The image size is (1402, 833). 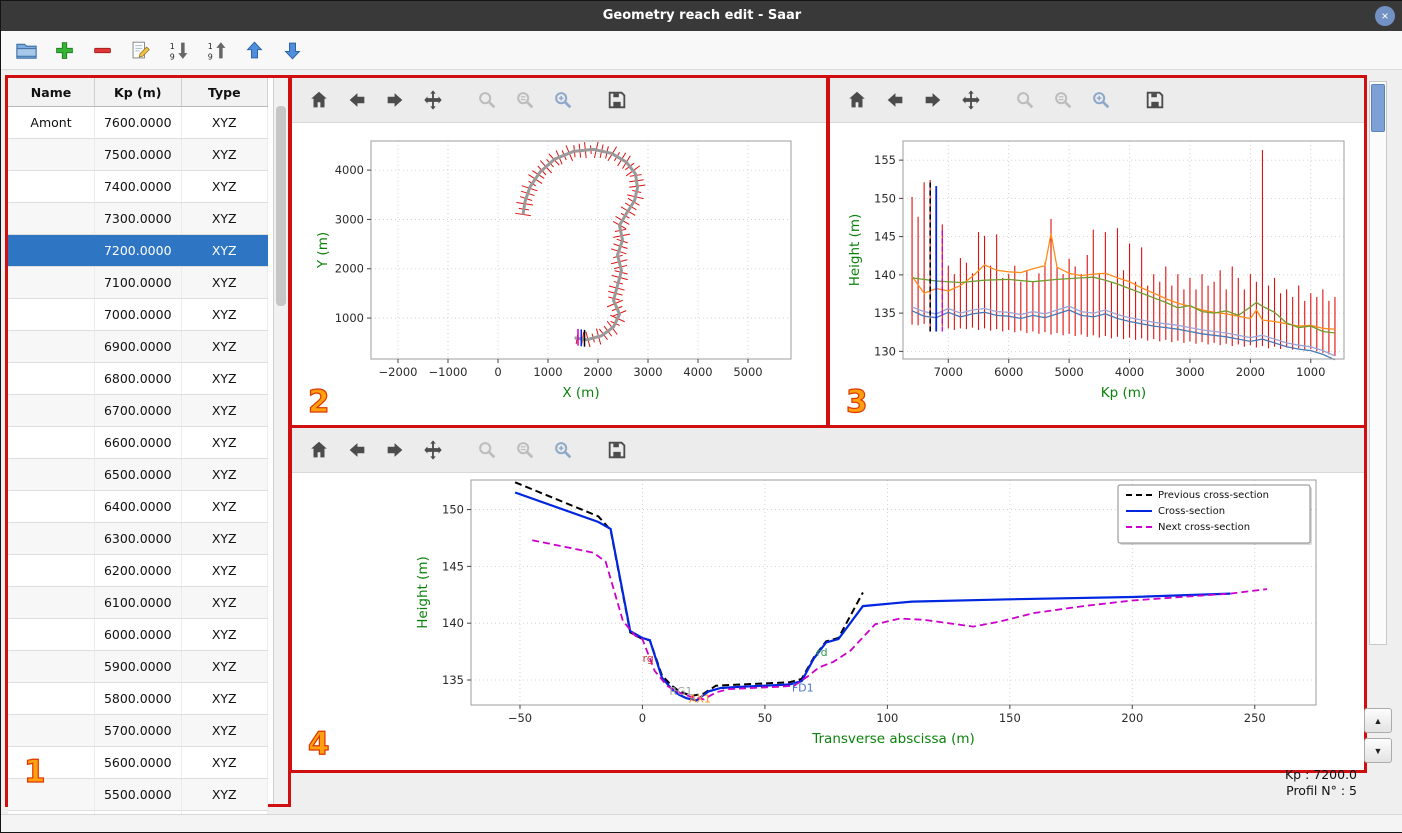 I want to click on edit-profile-button, so click(x=140, y=50).